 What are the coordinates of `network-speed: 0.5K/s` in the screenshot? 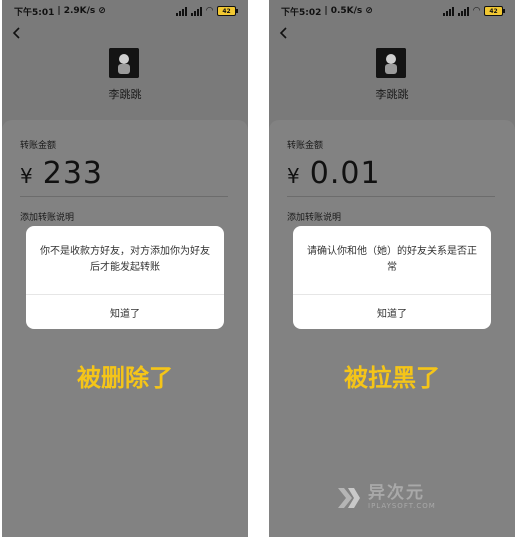 It's located at (346, 11).